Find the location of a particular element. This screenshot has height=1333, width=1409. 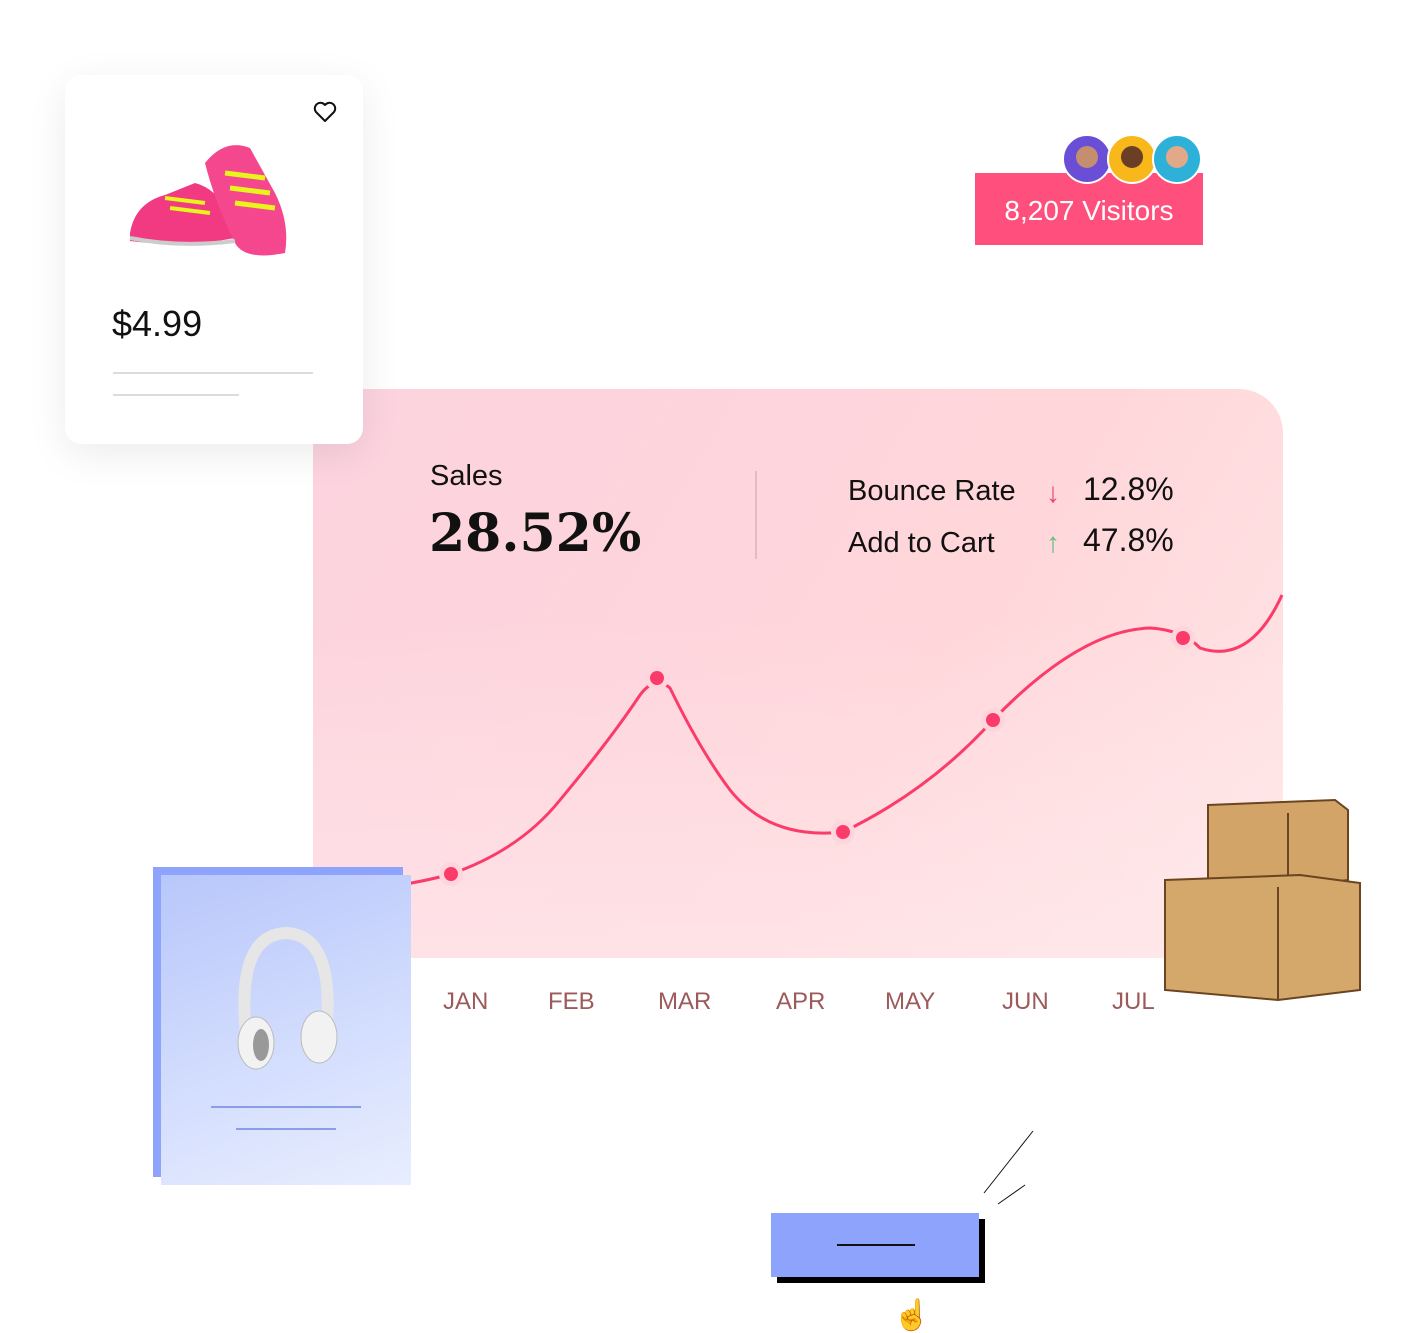

x-tick-label: FEB is located at coordinates (571, 1001).